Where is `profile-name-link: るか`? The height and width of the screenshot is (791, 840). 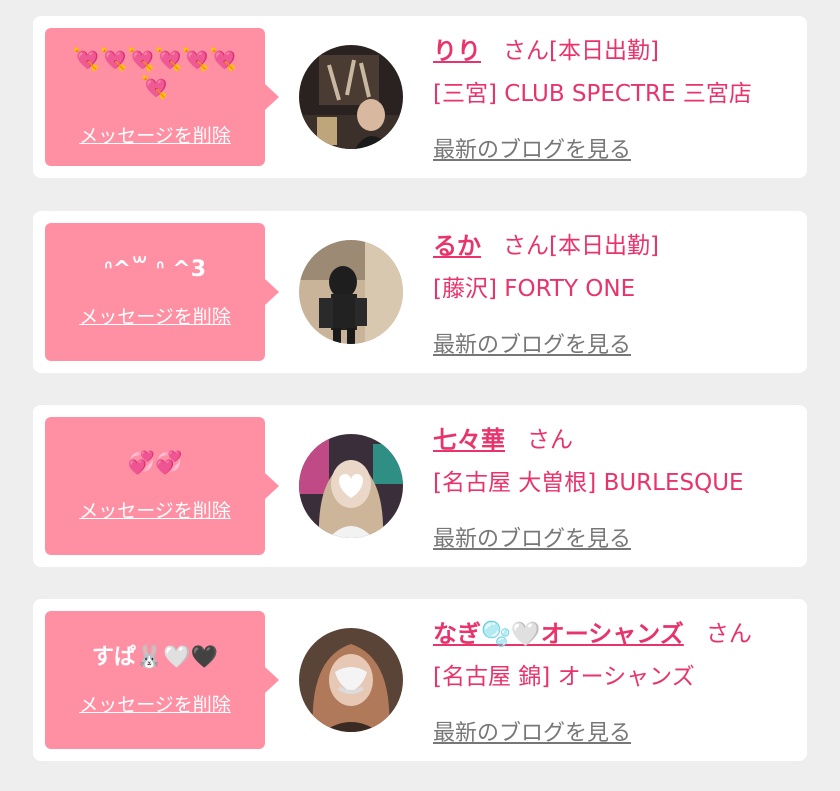 profile-name-link: るか is located at coordinates (457, 243).